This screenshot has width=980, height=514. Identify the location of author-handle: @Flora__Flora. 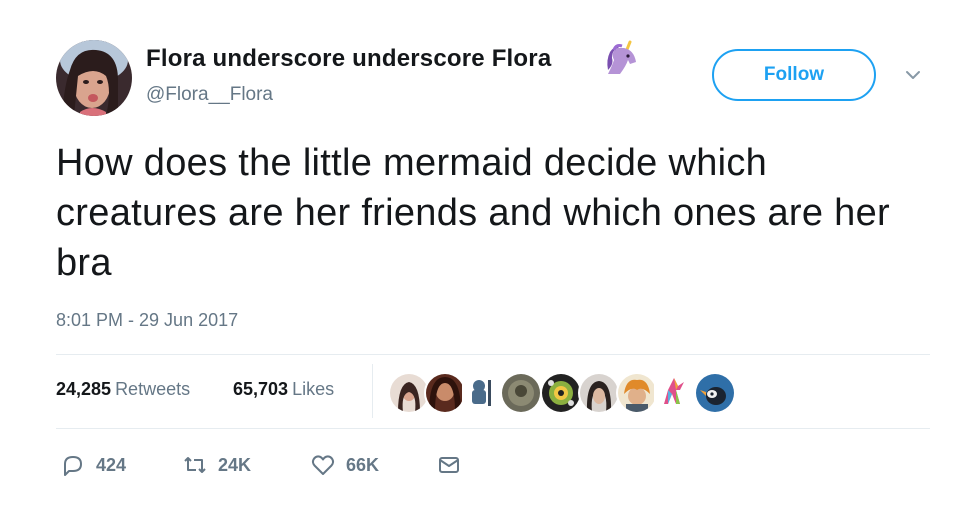
(209, 95).